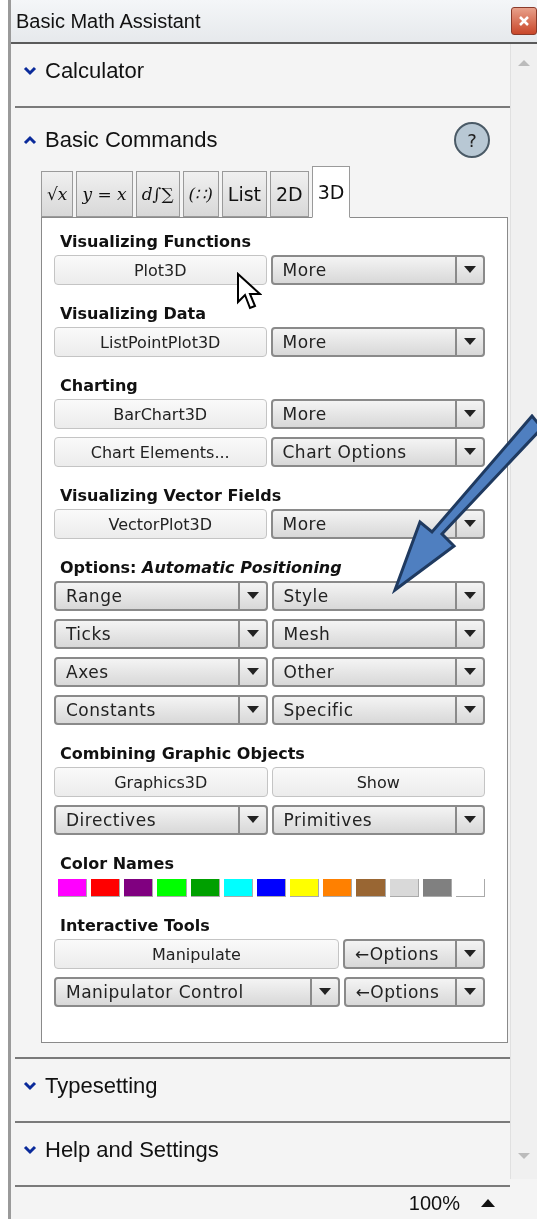 This screenshot has width=537, height=1219. Describe the element at coordinates (488, 1203) in the screenshot. I see `zoom-up-icon` at that location.